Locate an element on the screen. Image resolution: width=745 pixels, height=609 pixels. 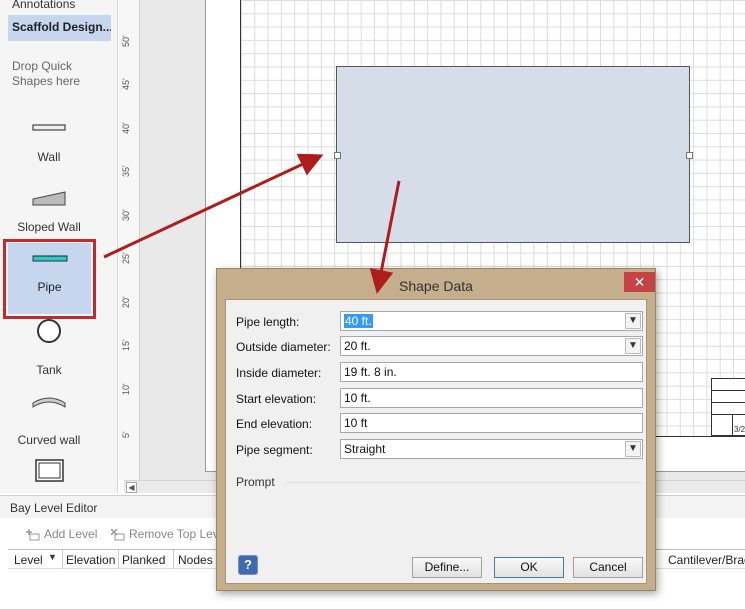
pipe-length-value: 40 ft. is located at coordinates (358, 321).